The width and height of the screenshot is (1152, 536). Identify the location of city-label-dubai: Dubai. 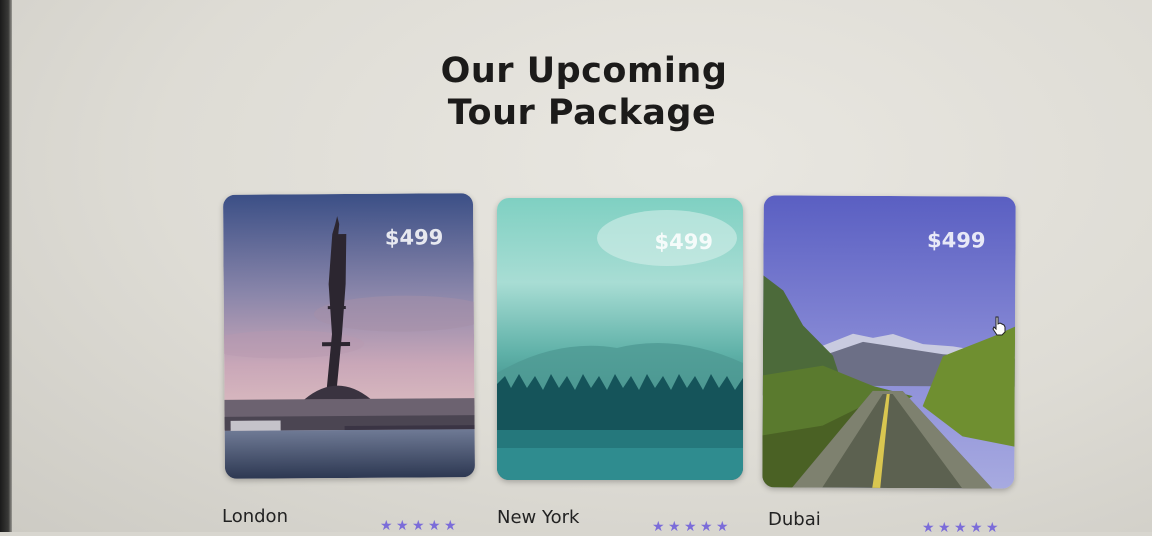
(794, 519).